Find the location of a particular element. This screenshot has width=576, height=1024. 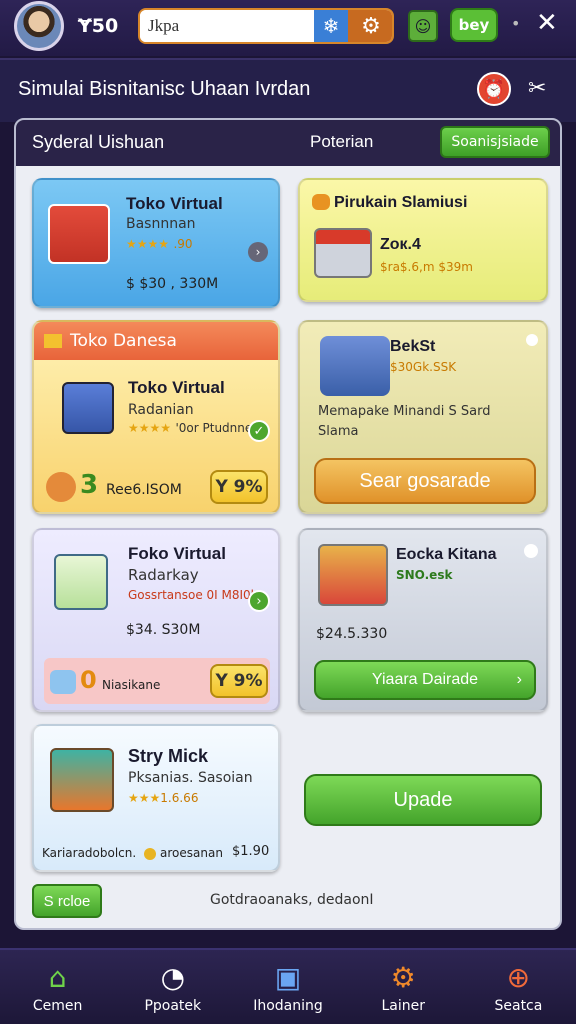

store-icon is located at coordinates (79, 234).